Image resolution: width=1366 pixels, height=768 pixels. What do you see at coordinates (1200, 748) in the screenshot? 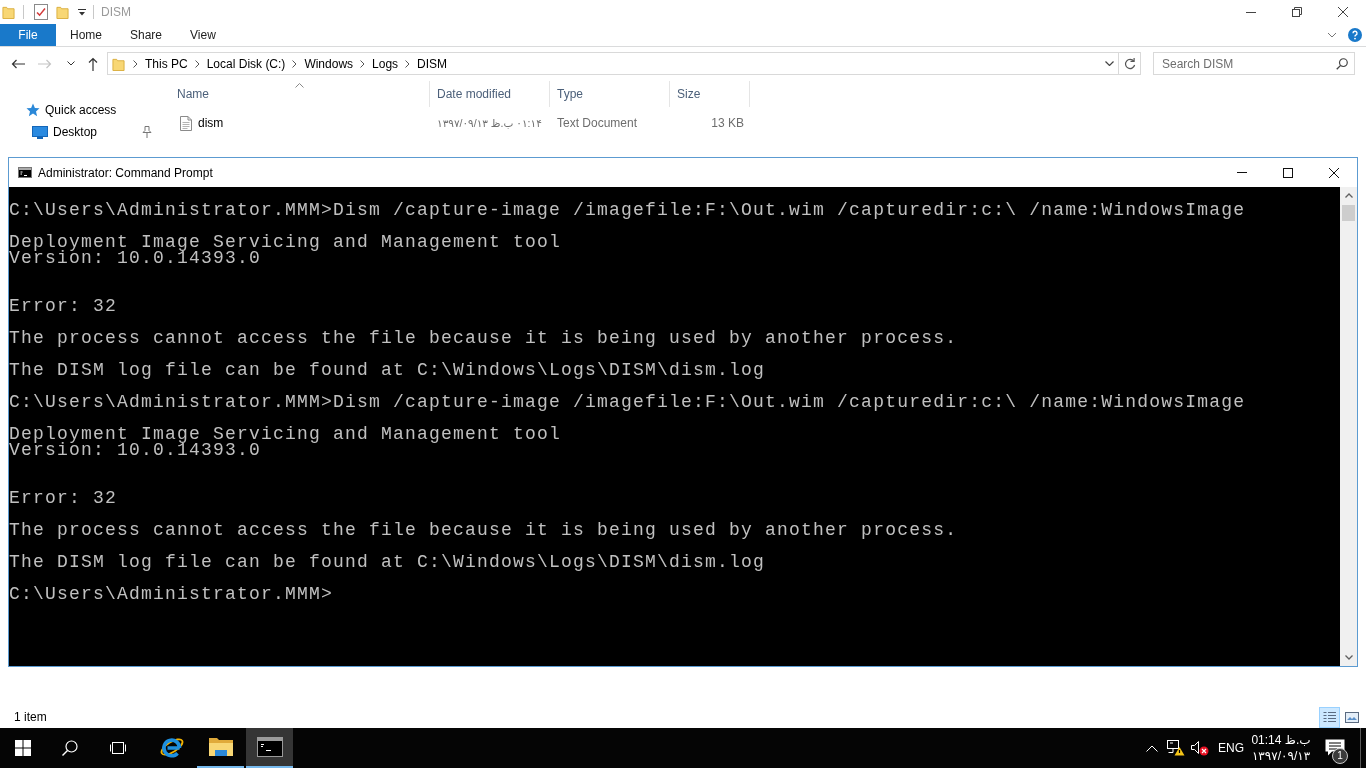
I see `speaker-muted-icon` at bounding box center [1200, 748].